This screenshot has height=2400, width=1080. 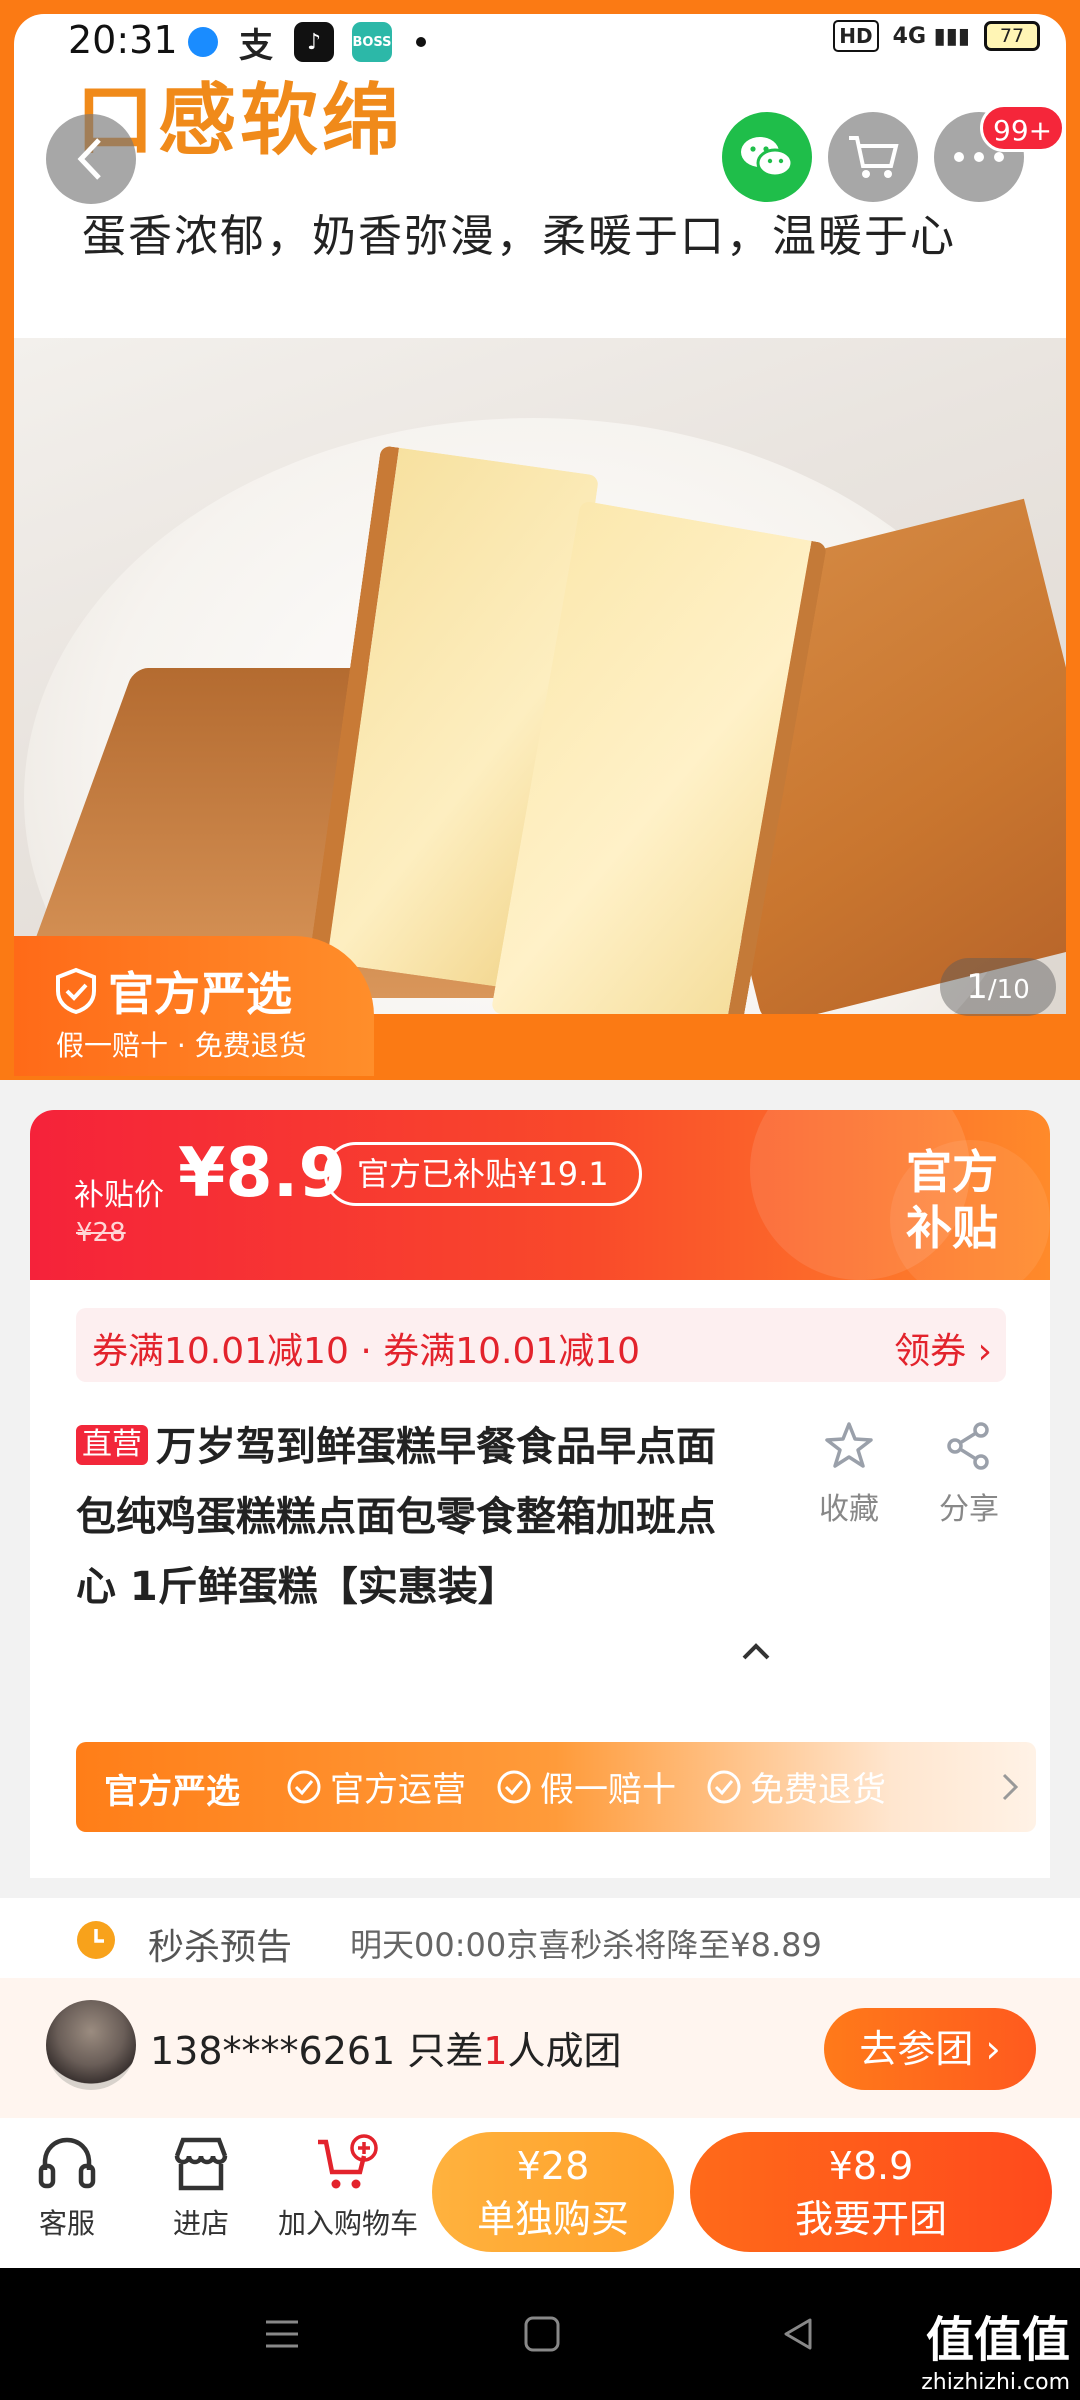 What do you see at coordinates (552, 2219) in the screenshot?
I see `single-label: 单独购买` at bounding box center [552, 2219].